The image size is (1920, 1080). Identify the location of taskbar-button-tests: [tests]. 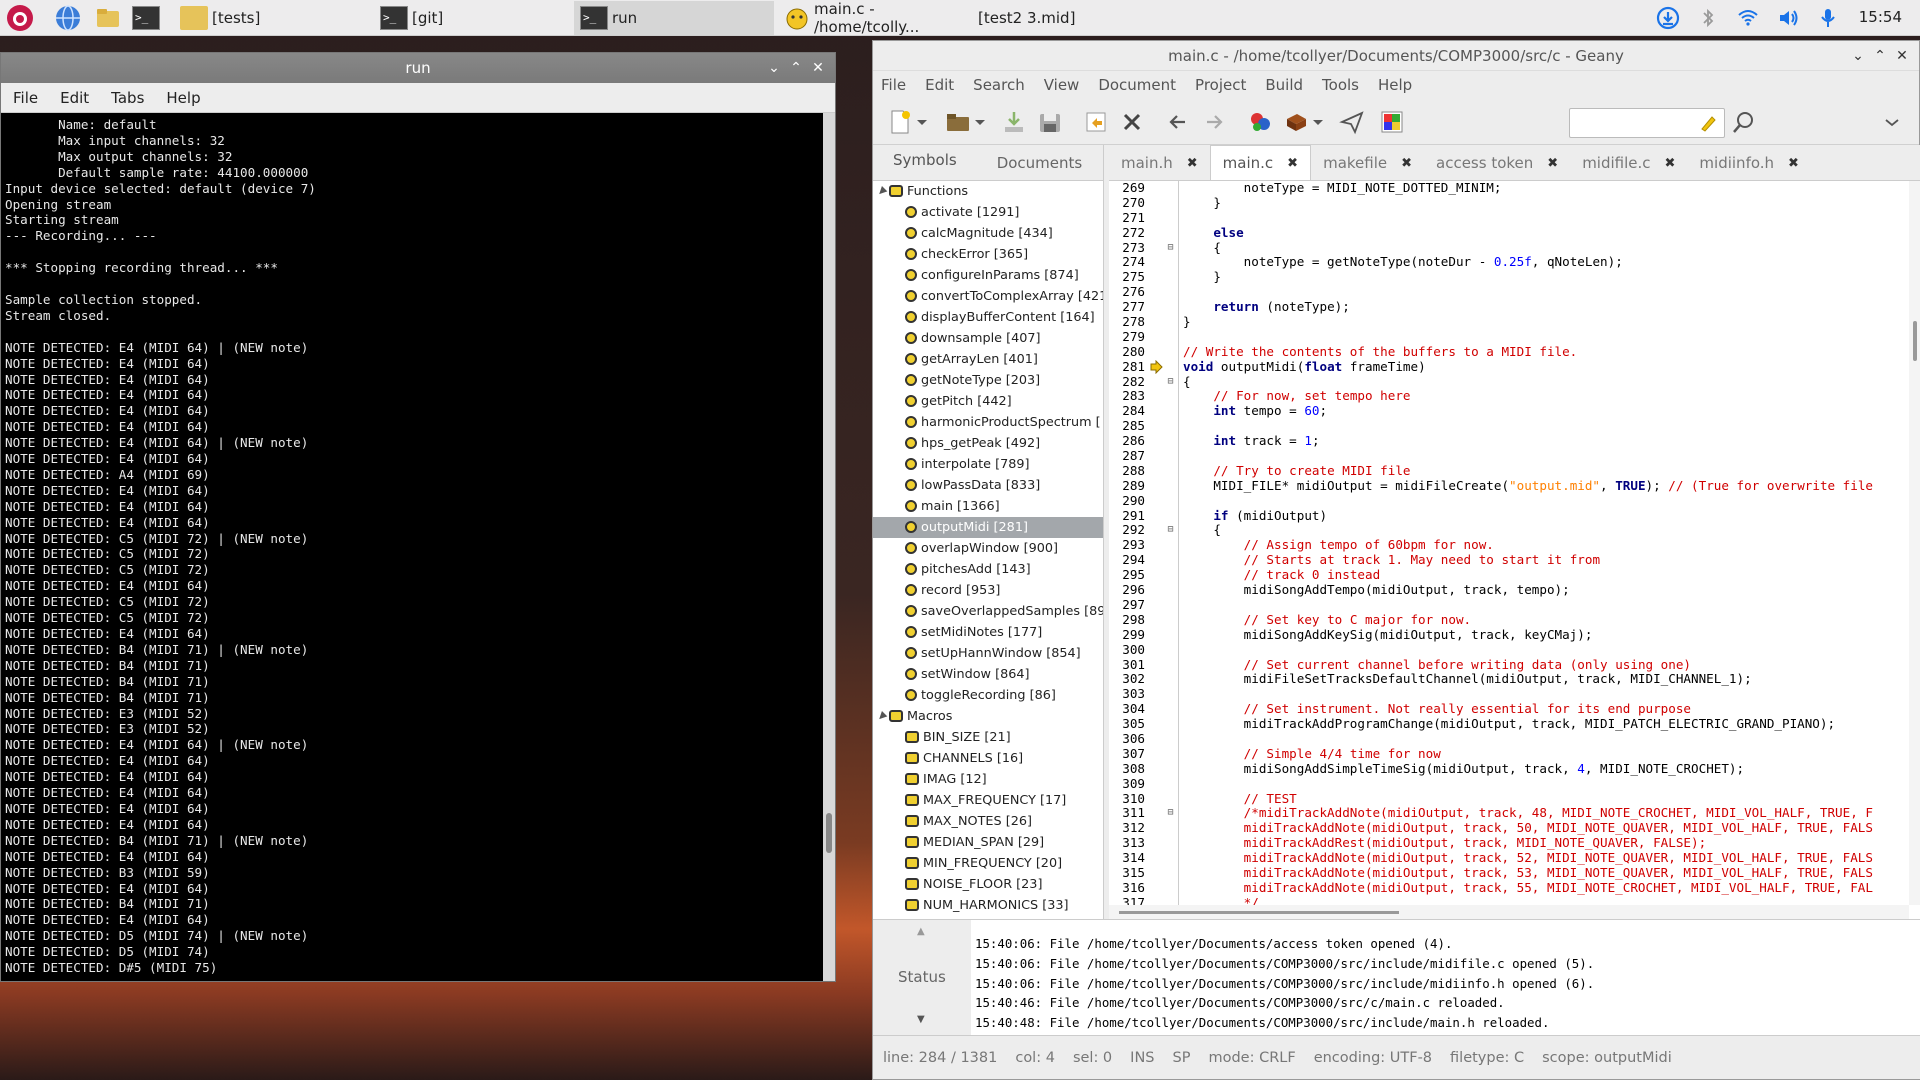
(274, 18).